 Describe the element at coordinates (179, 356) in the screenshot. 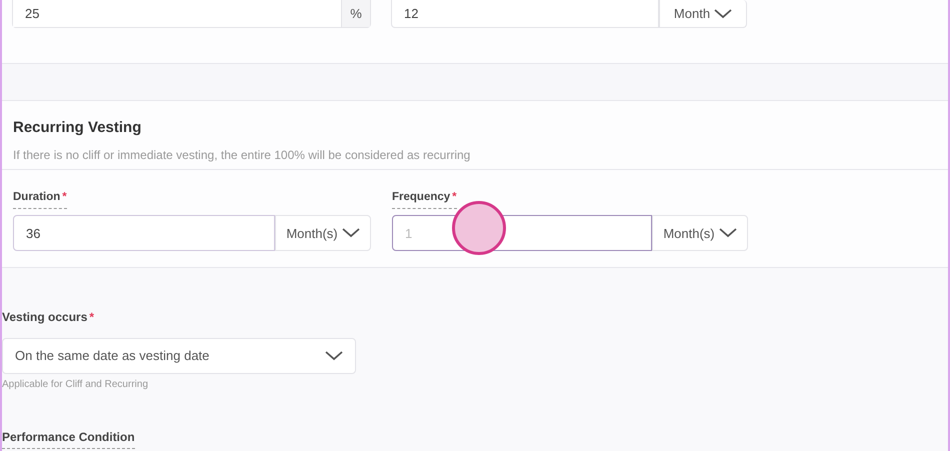

I see `select-dropdown: On the same date as vesting date` at that location.